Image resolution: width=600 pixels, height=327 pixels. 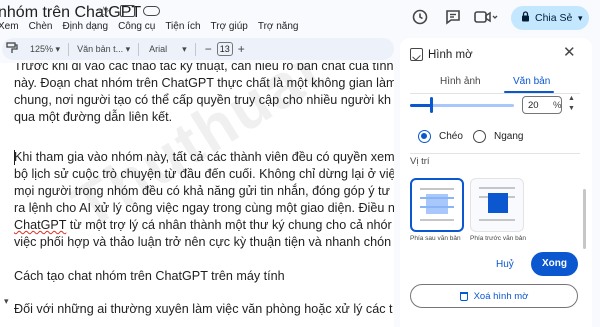 What do you see at coordinates (420, 161) in the screenshot?
I see `position-label: Vị trí` at bounding box center [420, 161].